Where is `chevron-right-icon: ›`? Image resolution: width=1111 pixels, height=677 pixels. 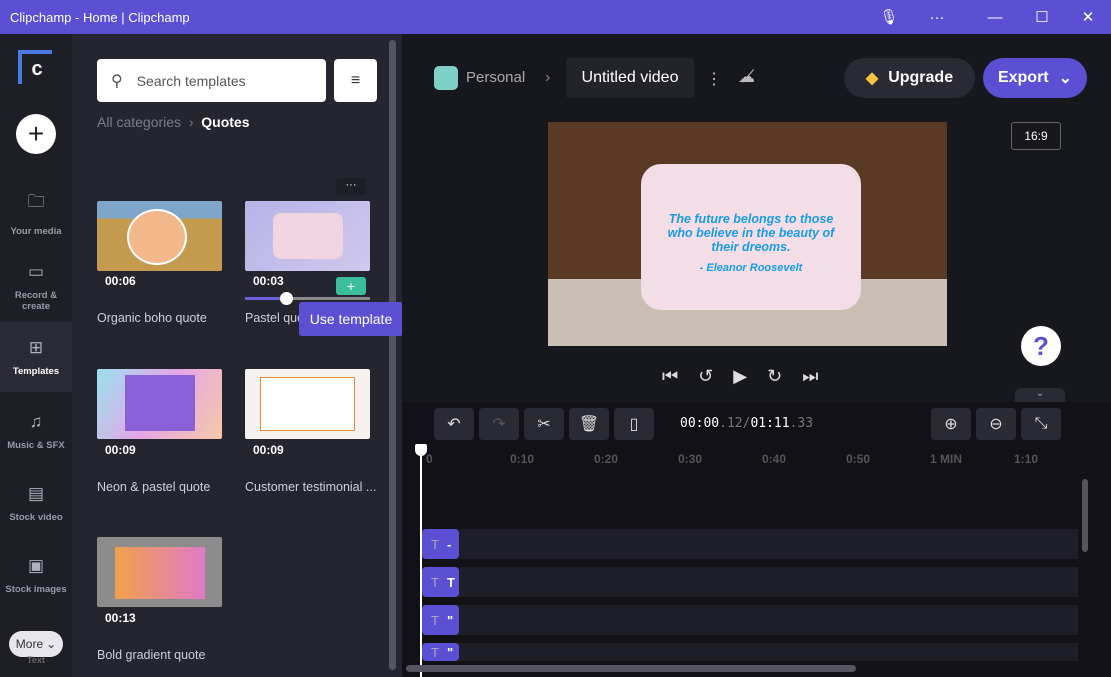 chevron-right-icon: › is located at coordinates (548, 77).